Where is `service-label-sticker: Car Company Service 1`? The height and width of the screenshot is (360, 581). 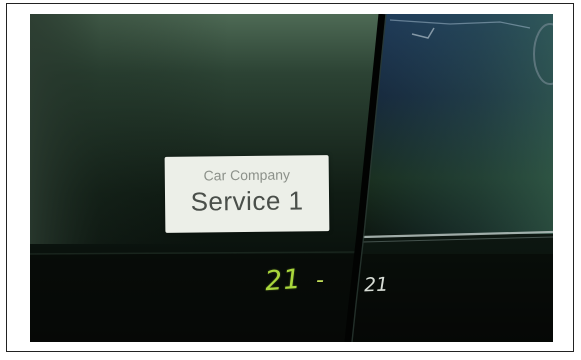 service-label-sticker: Car Company Service 1 is located at coordinates (247, 194).